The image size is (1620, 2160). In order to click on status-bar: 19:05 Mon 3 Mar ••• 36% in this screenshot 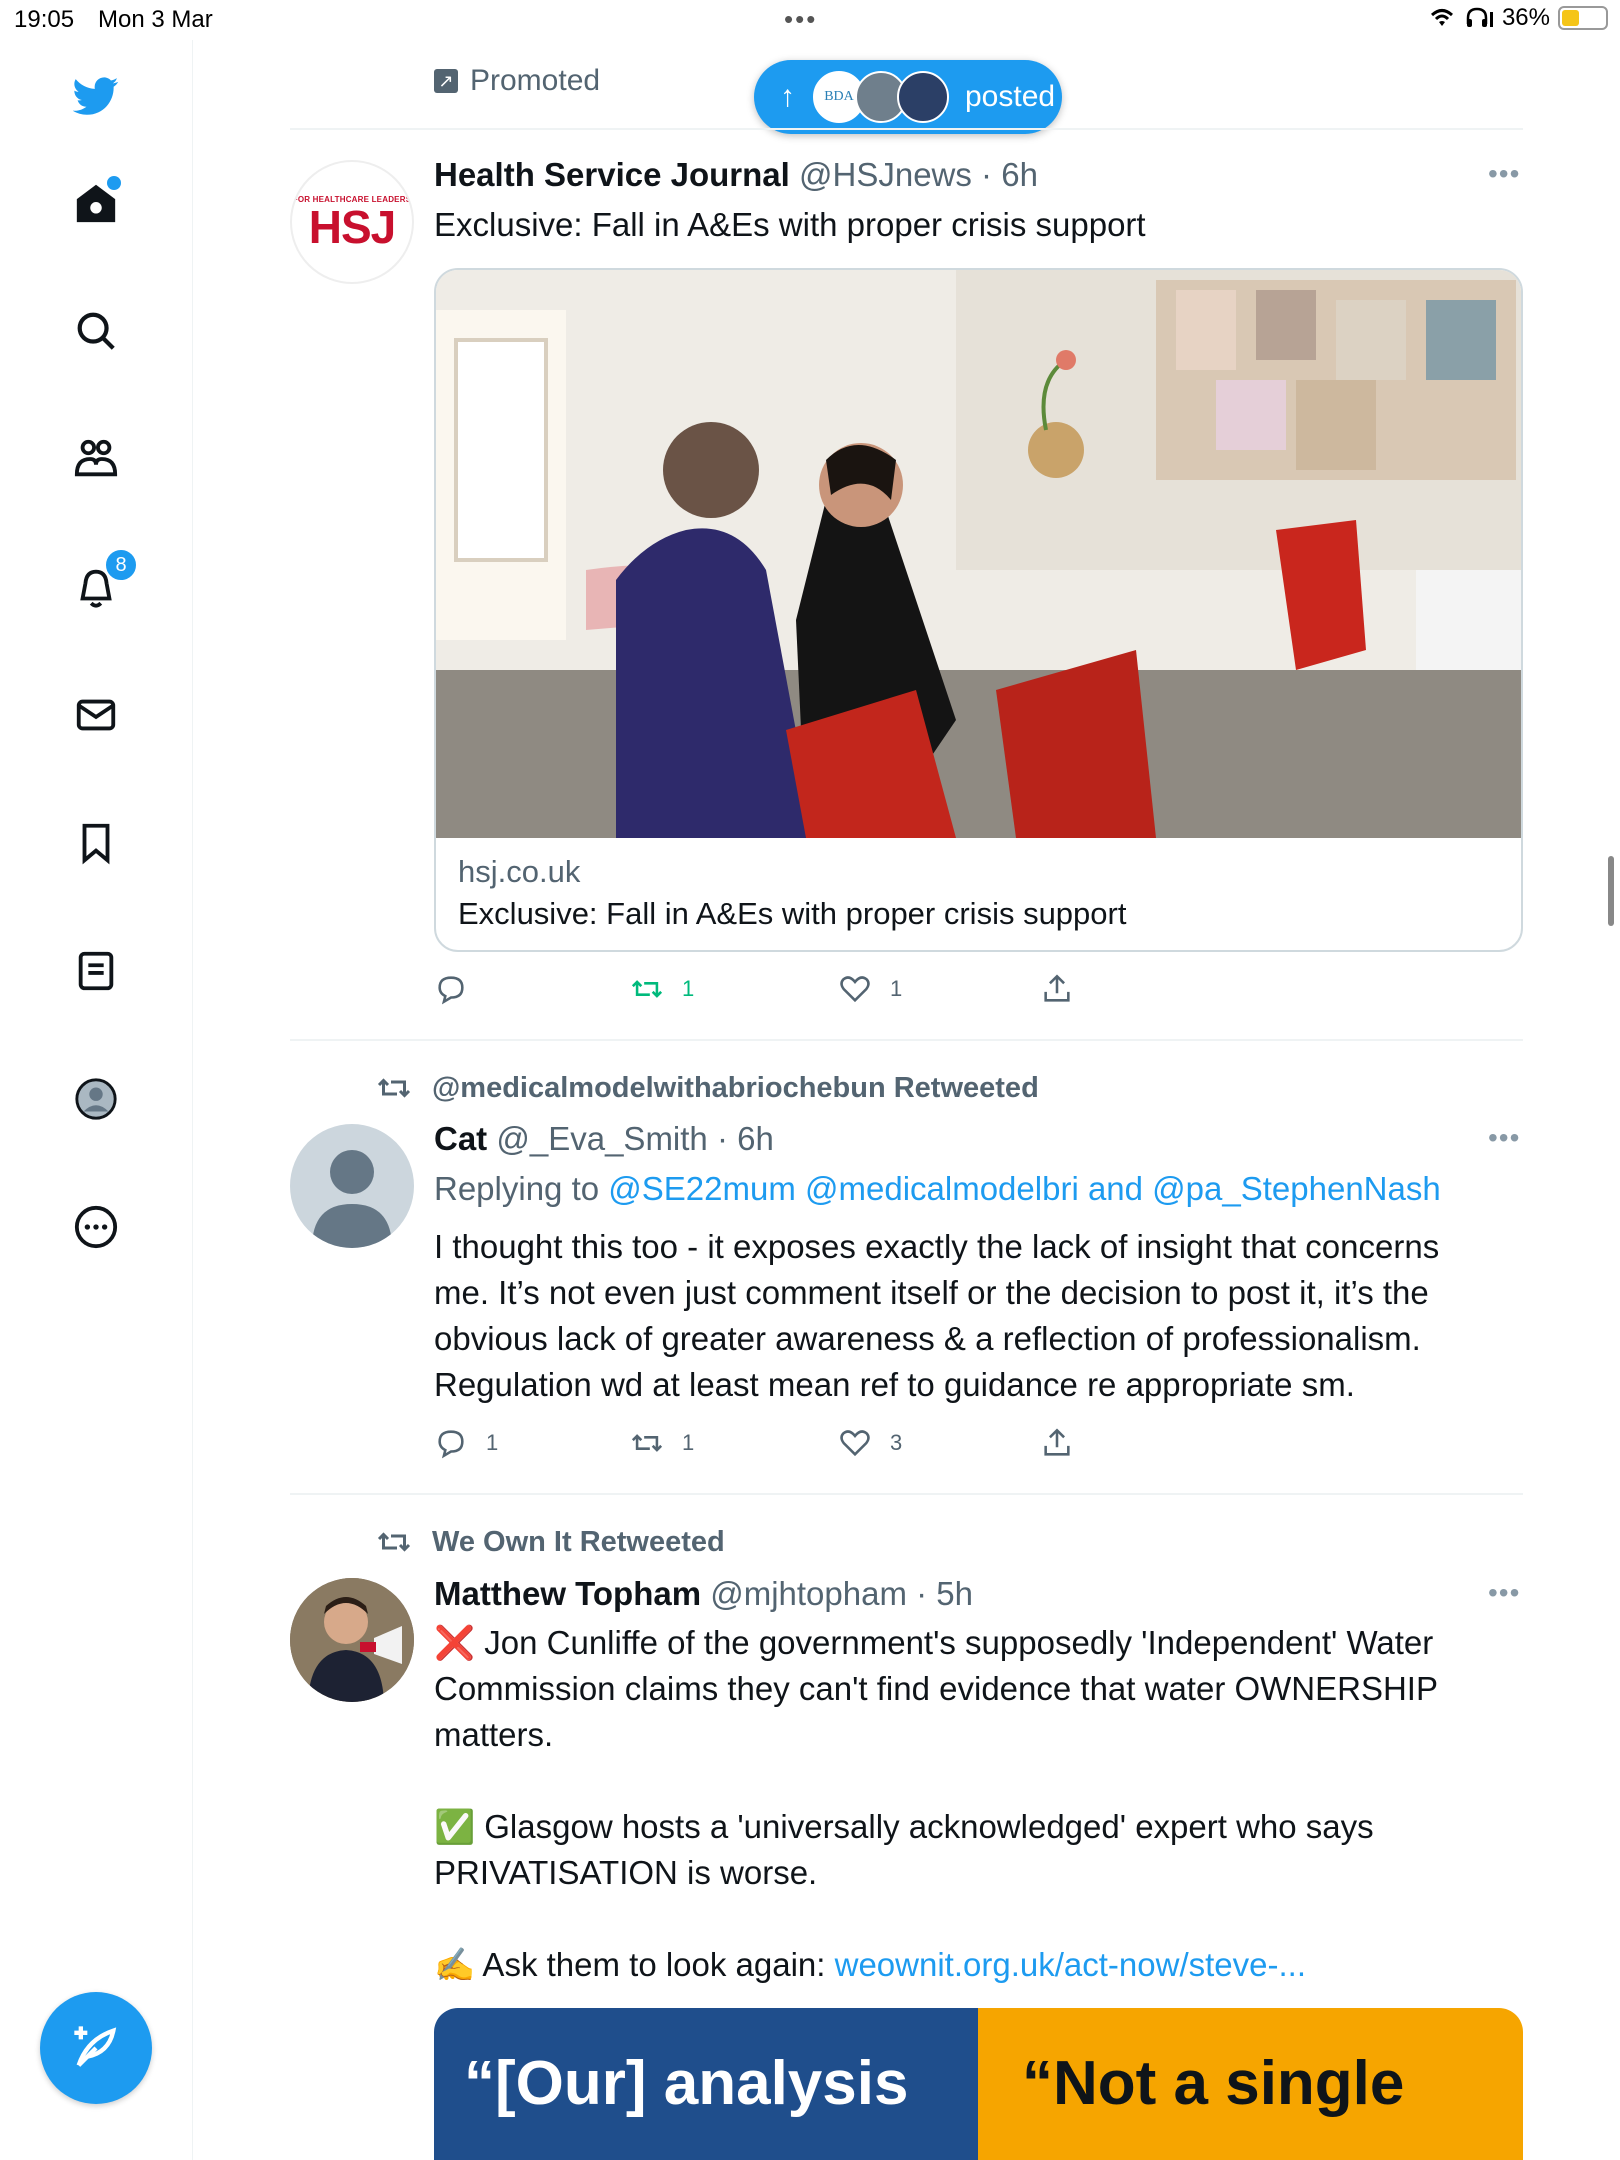, I will do `click(810, 20)`.